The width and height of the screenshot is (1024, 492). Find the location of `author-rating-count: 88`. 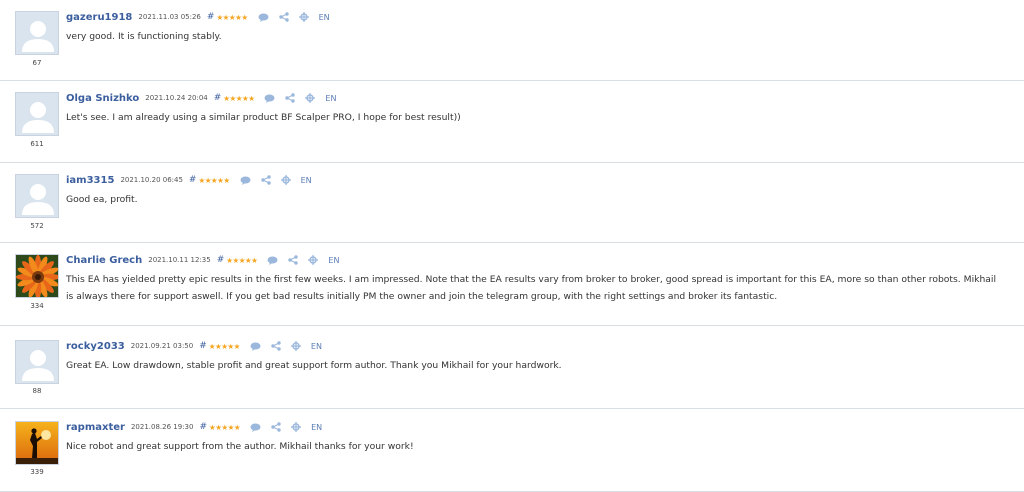

author-rating-count: 88 is located at coordinates (37, 391).